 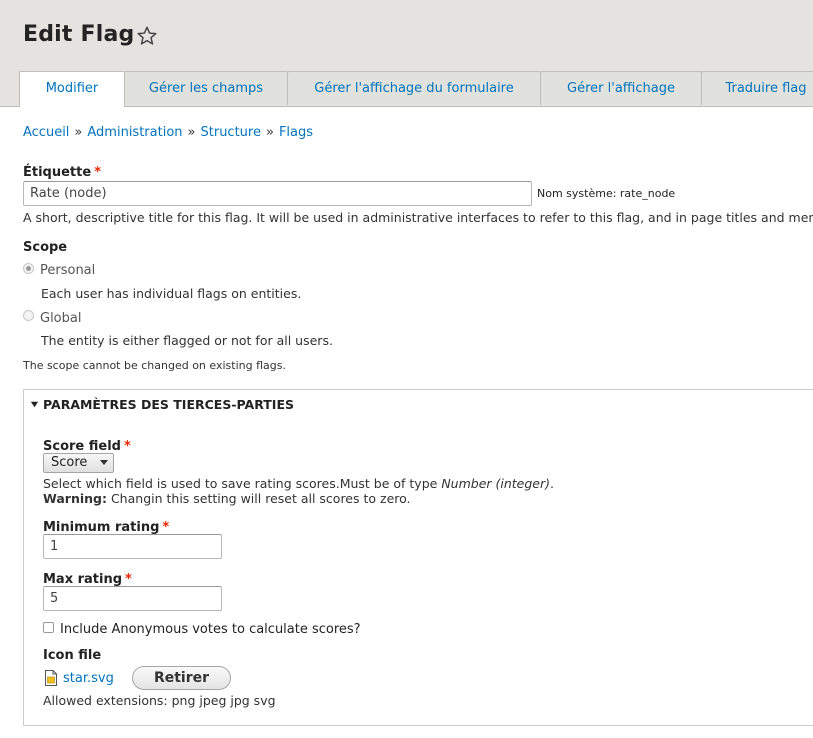 What do you see at coordinates (606, 193) in the screenshot?
I see `machine-name: Nom système: rate_node` at bounding box center [606, 193].